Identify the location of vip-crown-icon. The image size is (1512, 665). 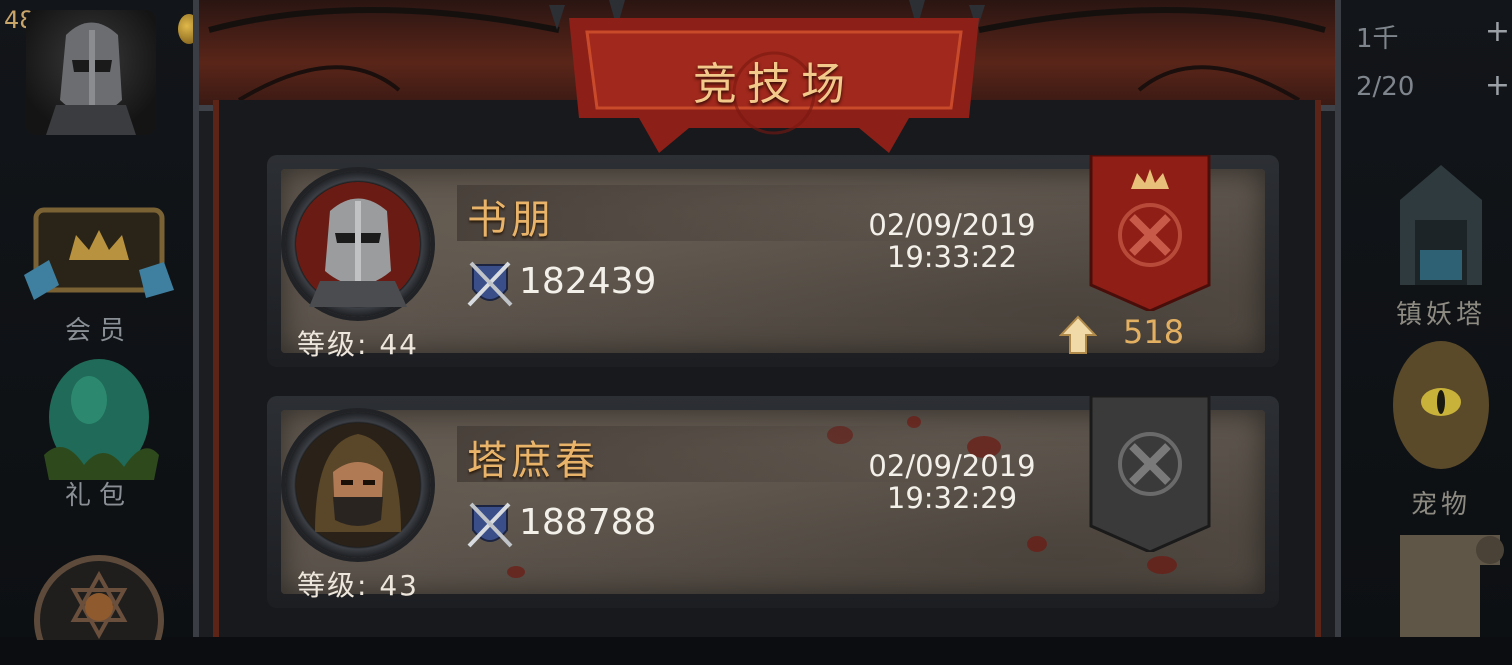
(99, 250).